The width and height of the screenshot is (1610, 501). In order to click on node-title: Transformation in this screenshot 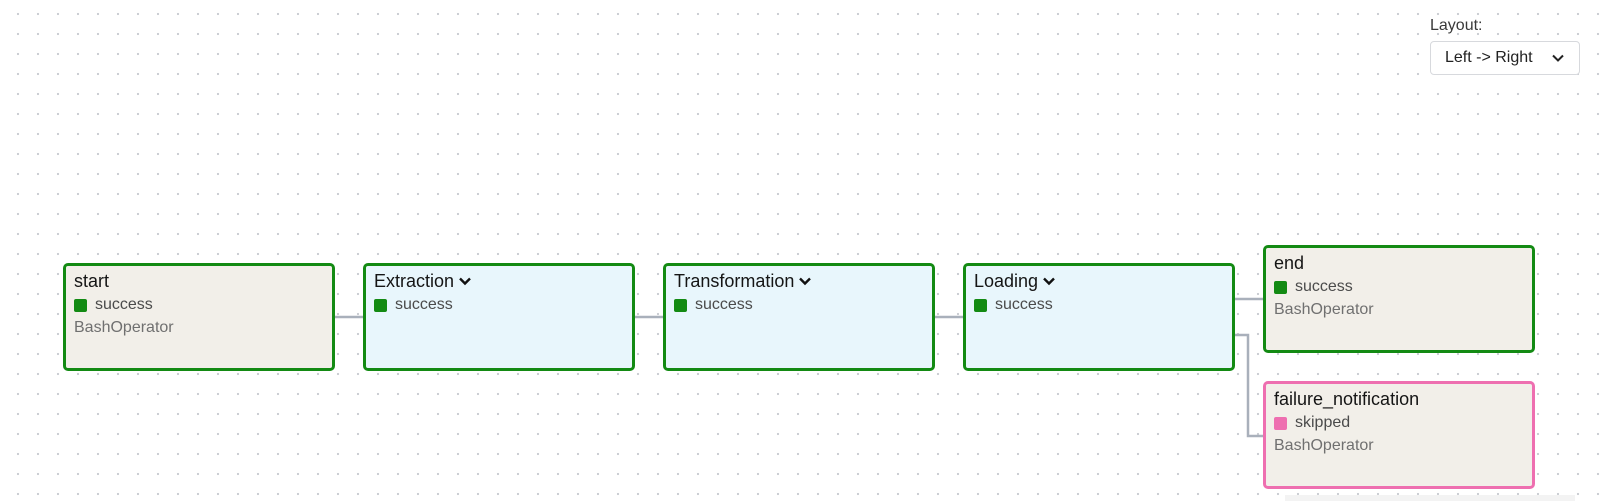, I will do `click(799, 281)`.